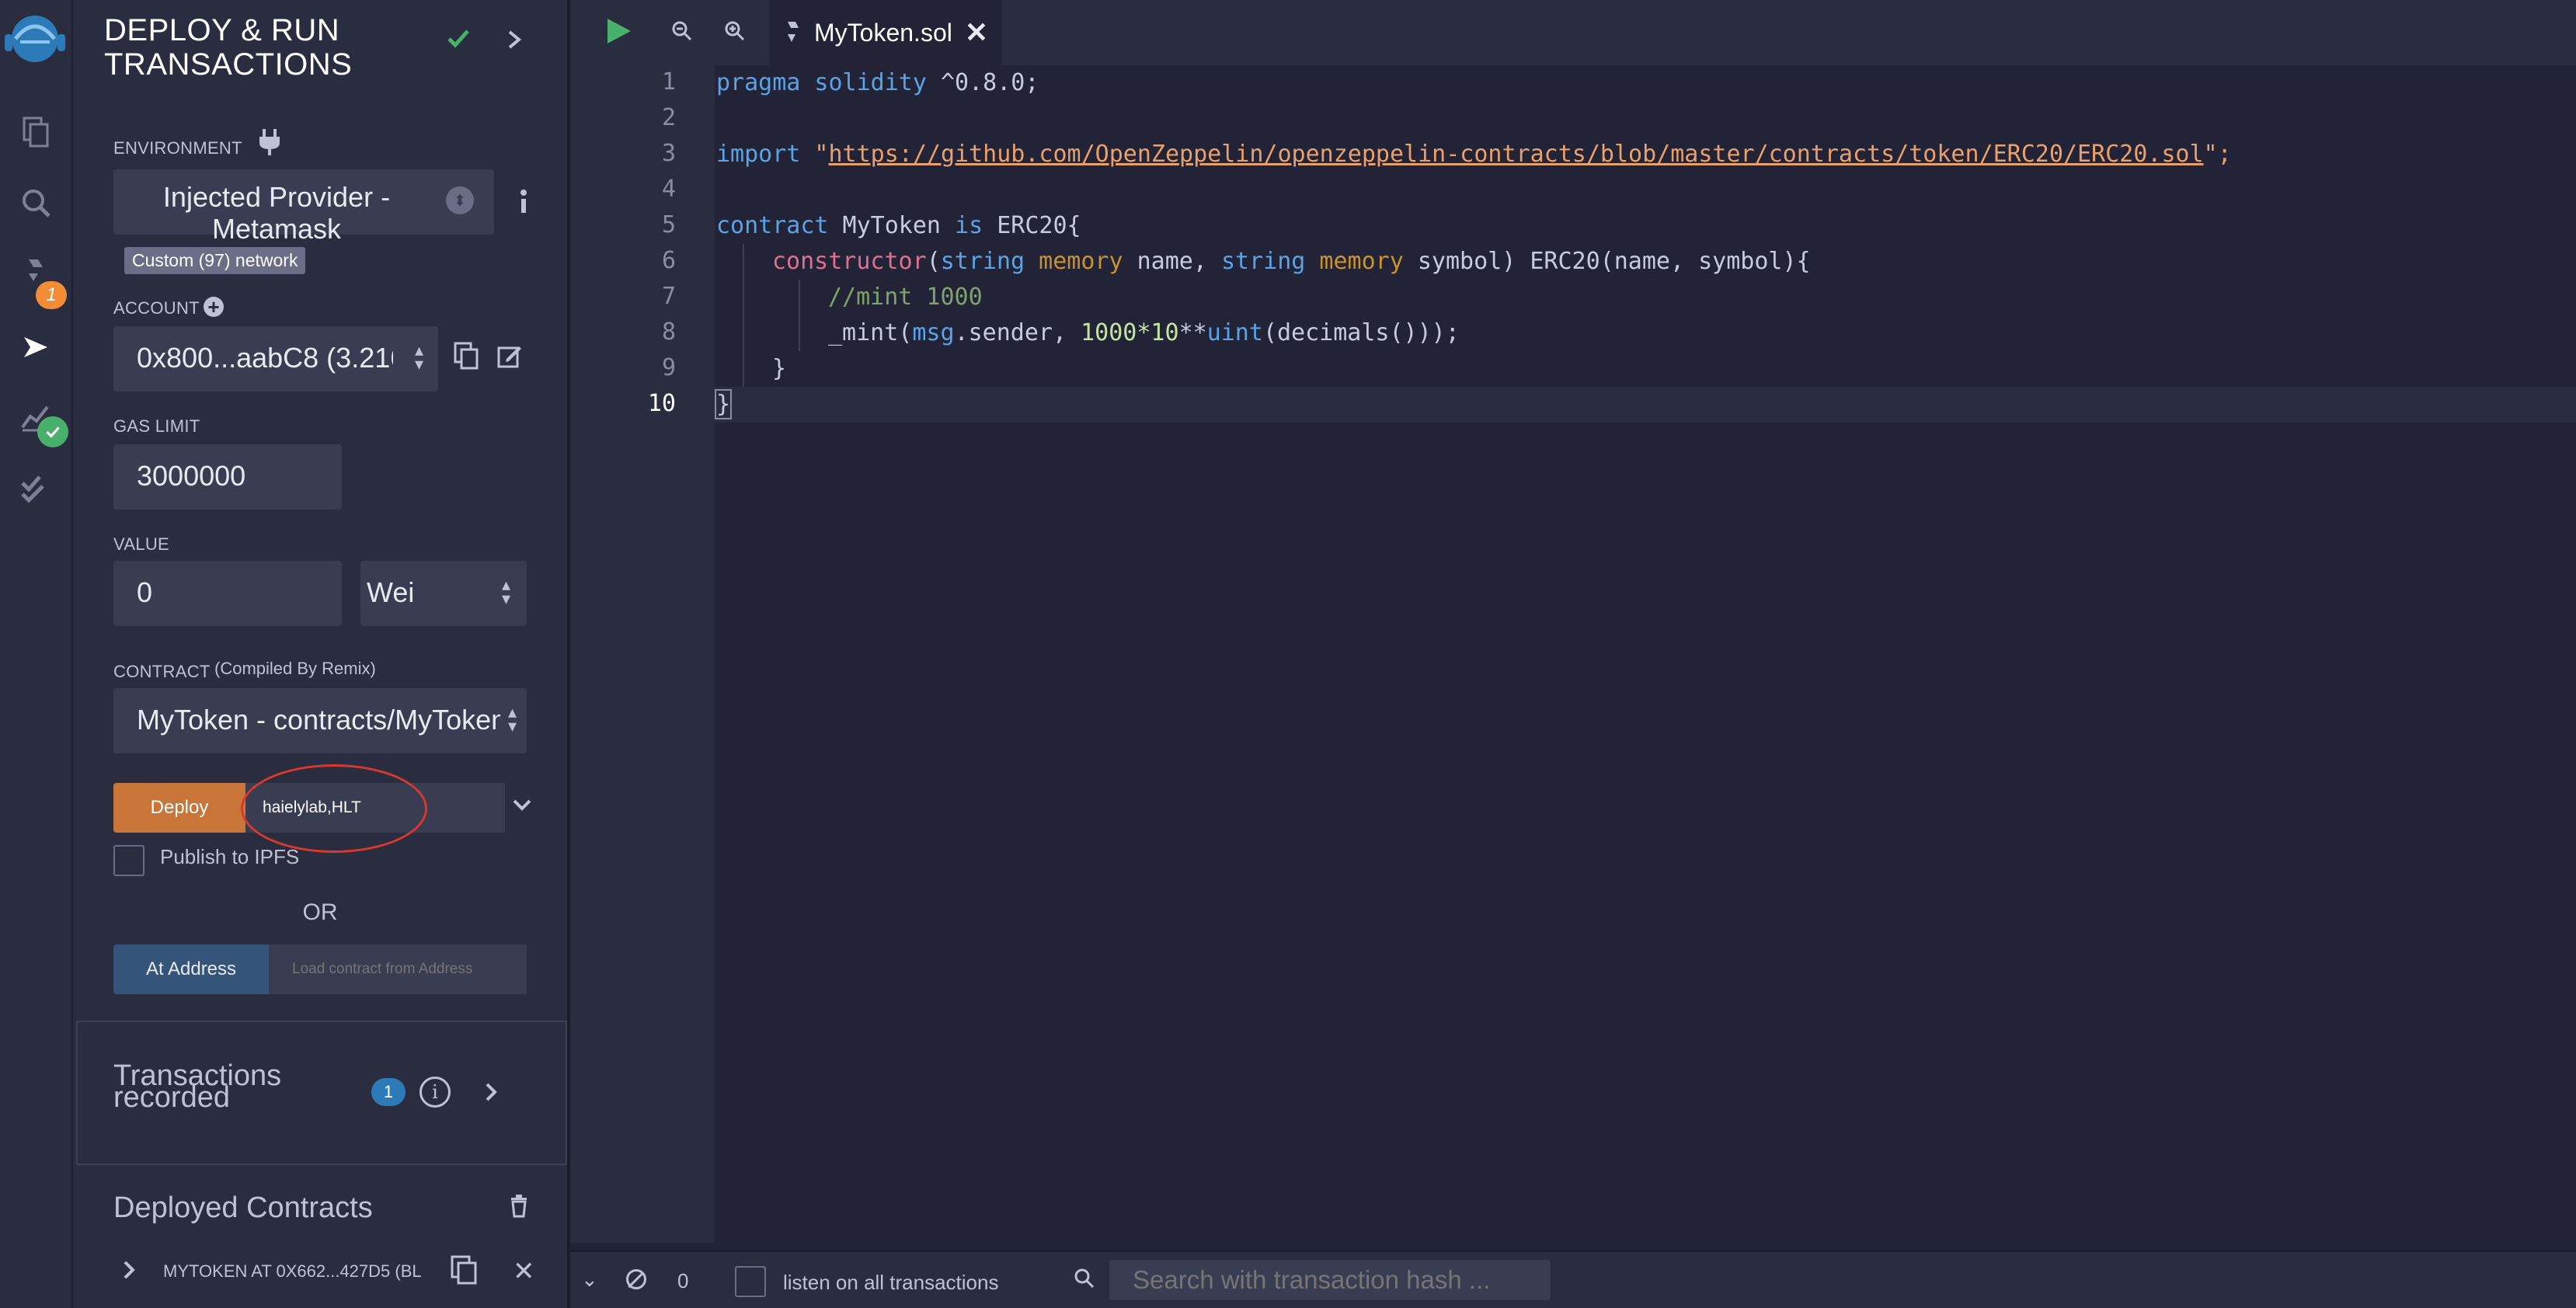 The height and width of the screenshot is (1308, 2576). What do you see at coordinates (668, 82) in the screenshot?
I see `line-number: 1` at bounding box center [668, 82].